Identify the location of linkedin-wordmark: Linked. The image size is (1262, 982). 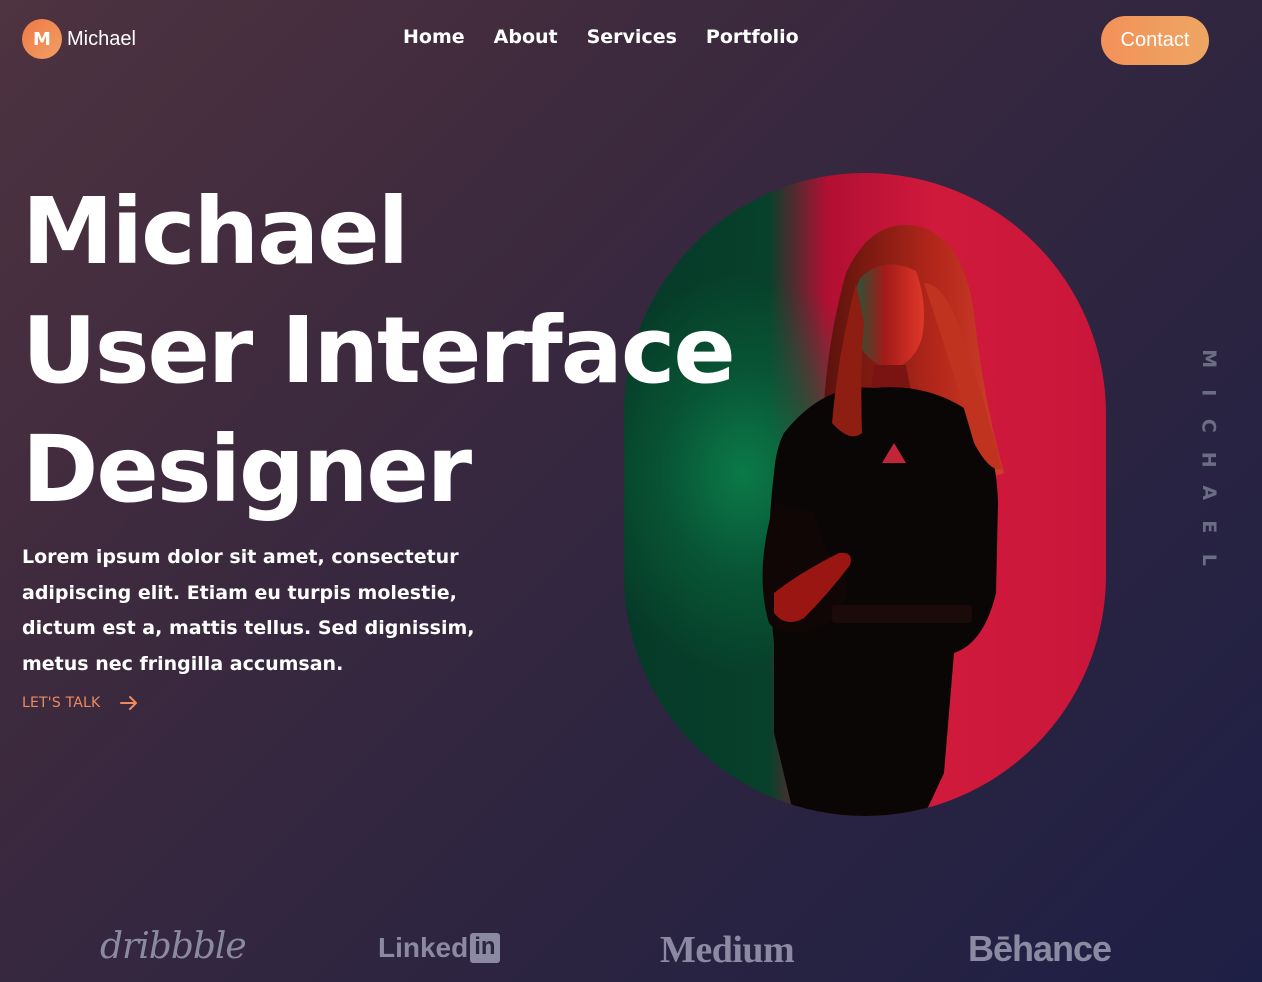
(423, 947).